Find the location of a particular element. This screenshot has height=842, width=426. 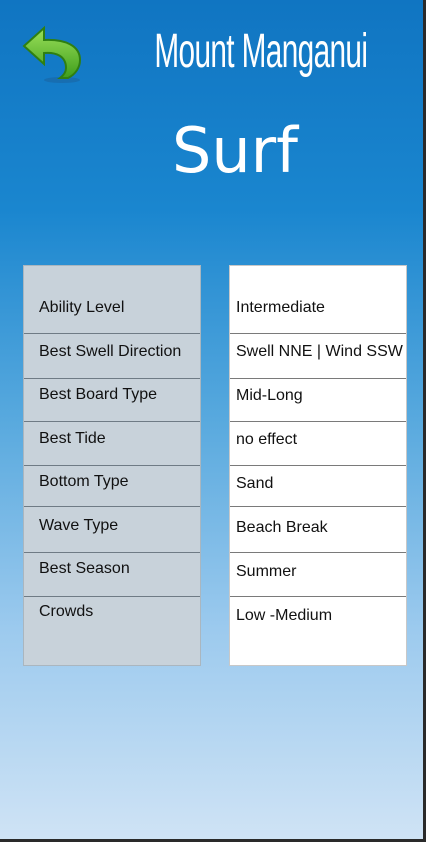

label-ability-level: Ability Level is located at coordinates (82, 307).